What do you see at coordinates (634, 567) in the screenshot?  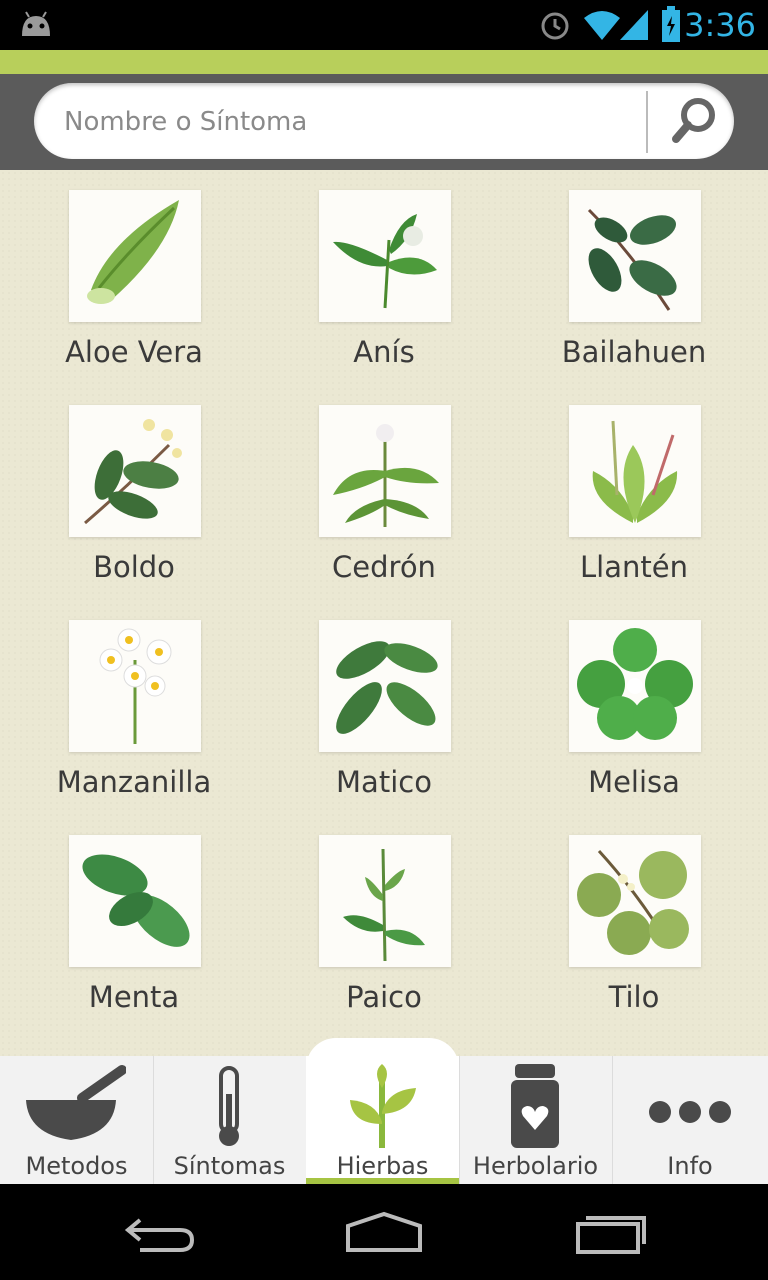 I see `herb-name: Llantén` at bounding box center [634, 567].